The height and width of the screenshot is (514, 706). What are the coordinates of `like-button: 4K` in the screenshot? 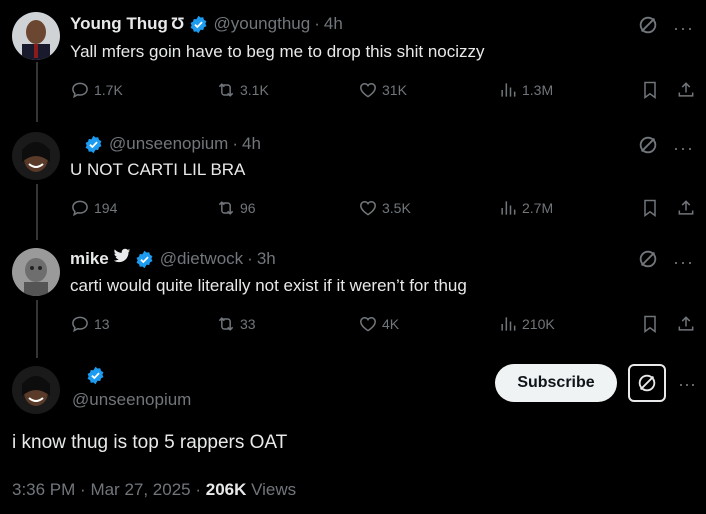 It's located at (378, 324).